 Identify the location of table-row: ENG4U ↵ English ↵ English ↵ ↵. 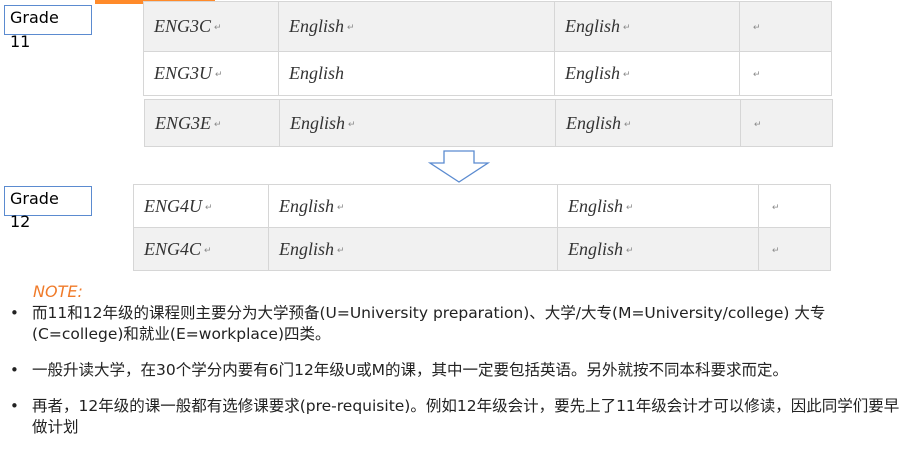
(482, 206).